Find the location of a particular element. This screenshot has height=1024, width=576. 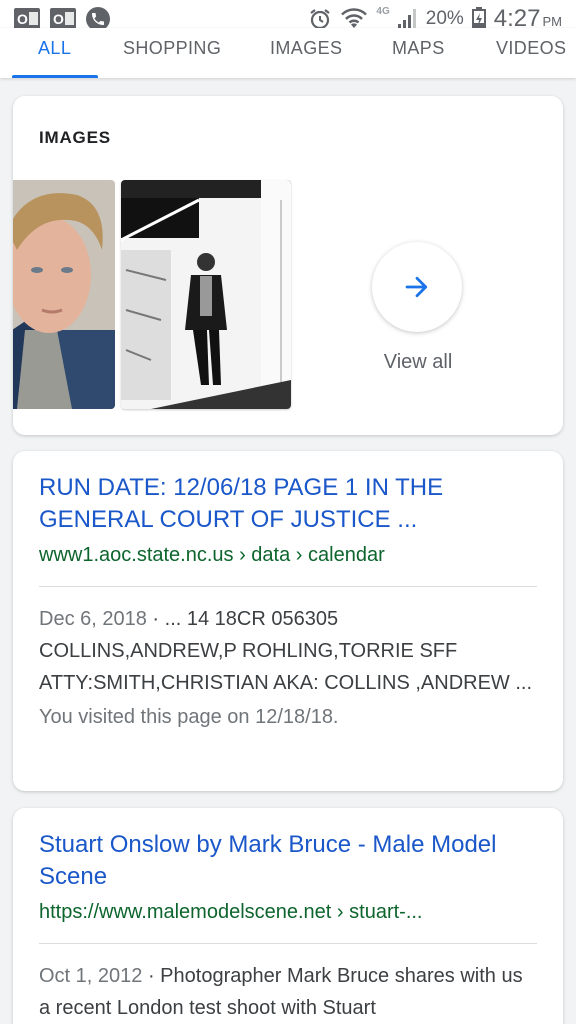

tab-all: ALL is located at coordinates (54, 48).